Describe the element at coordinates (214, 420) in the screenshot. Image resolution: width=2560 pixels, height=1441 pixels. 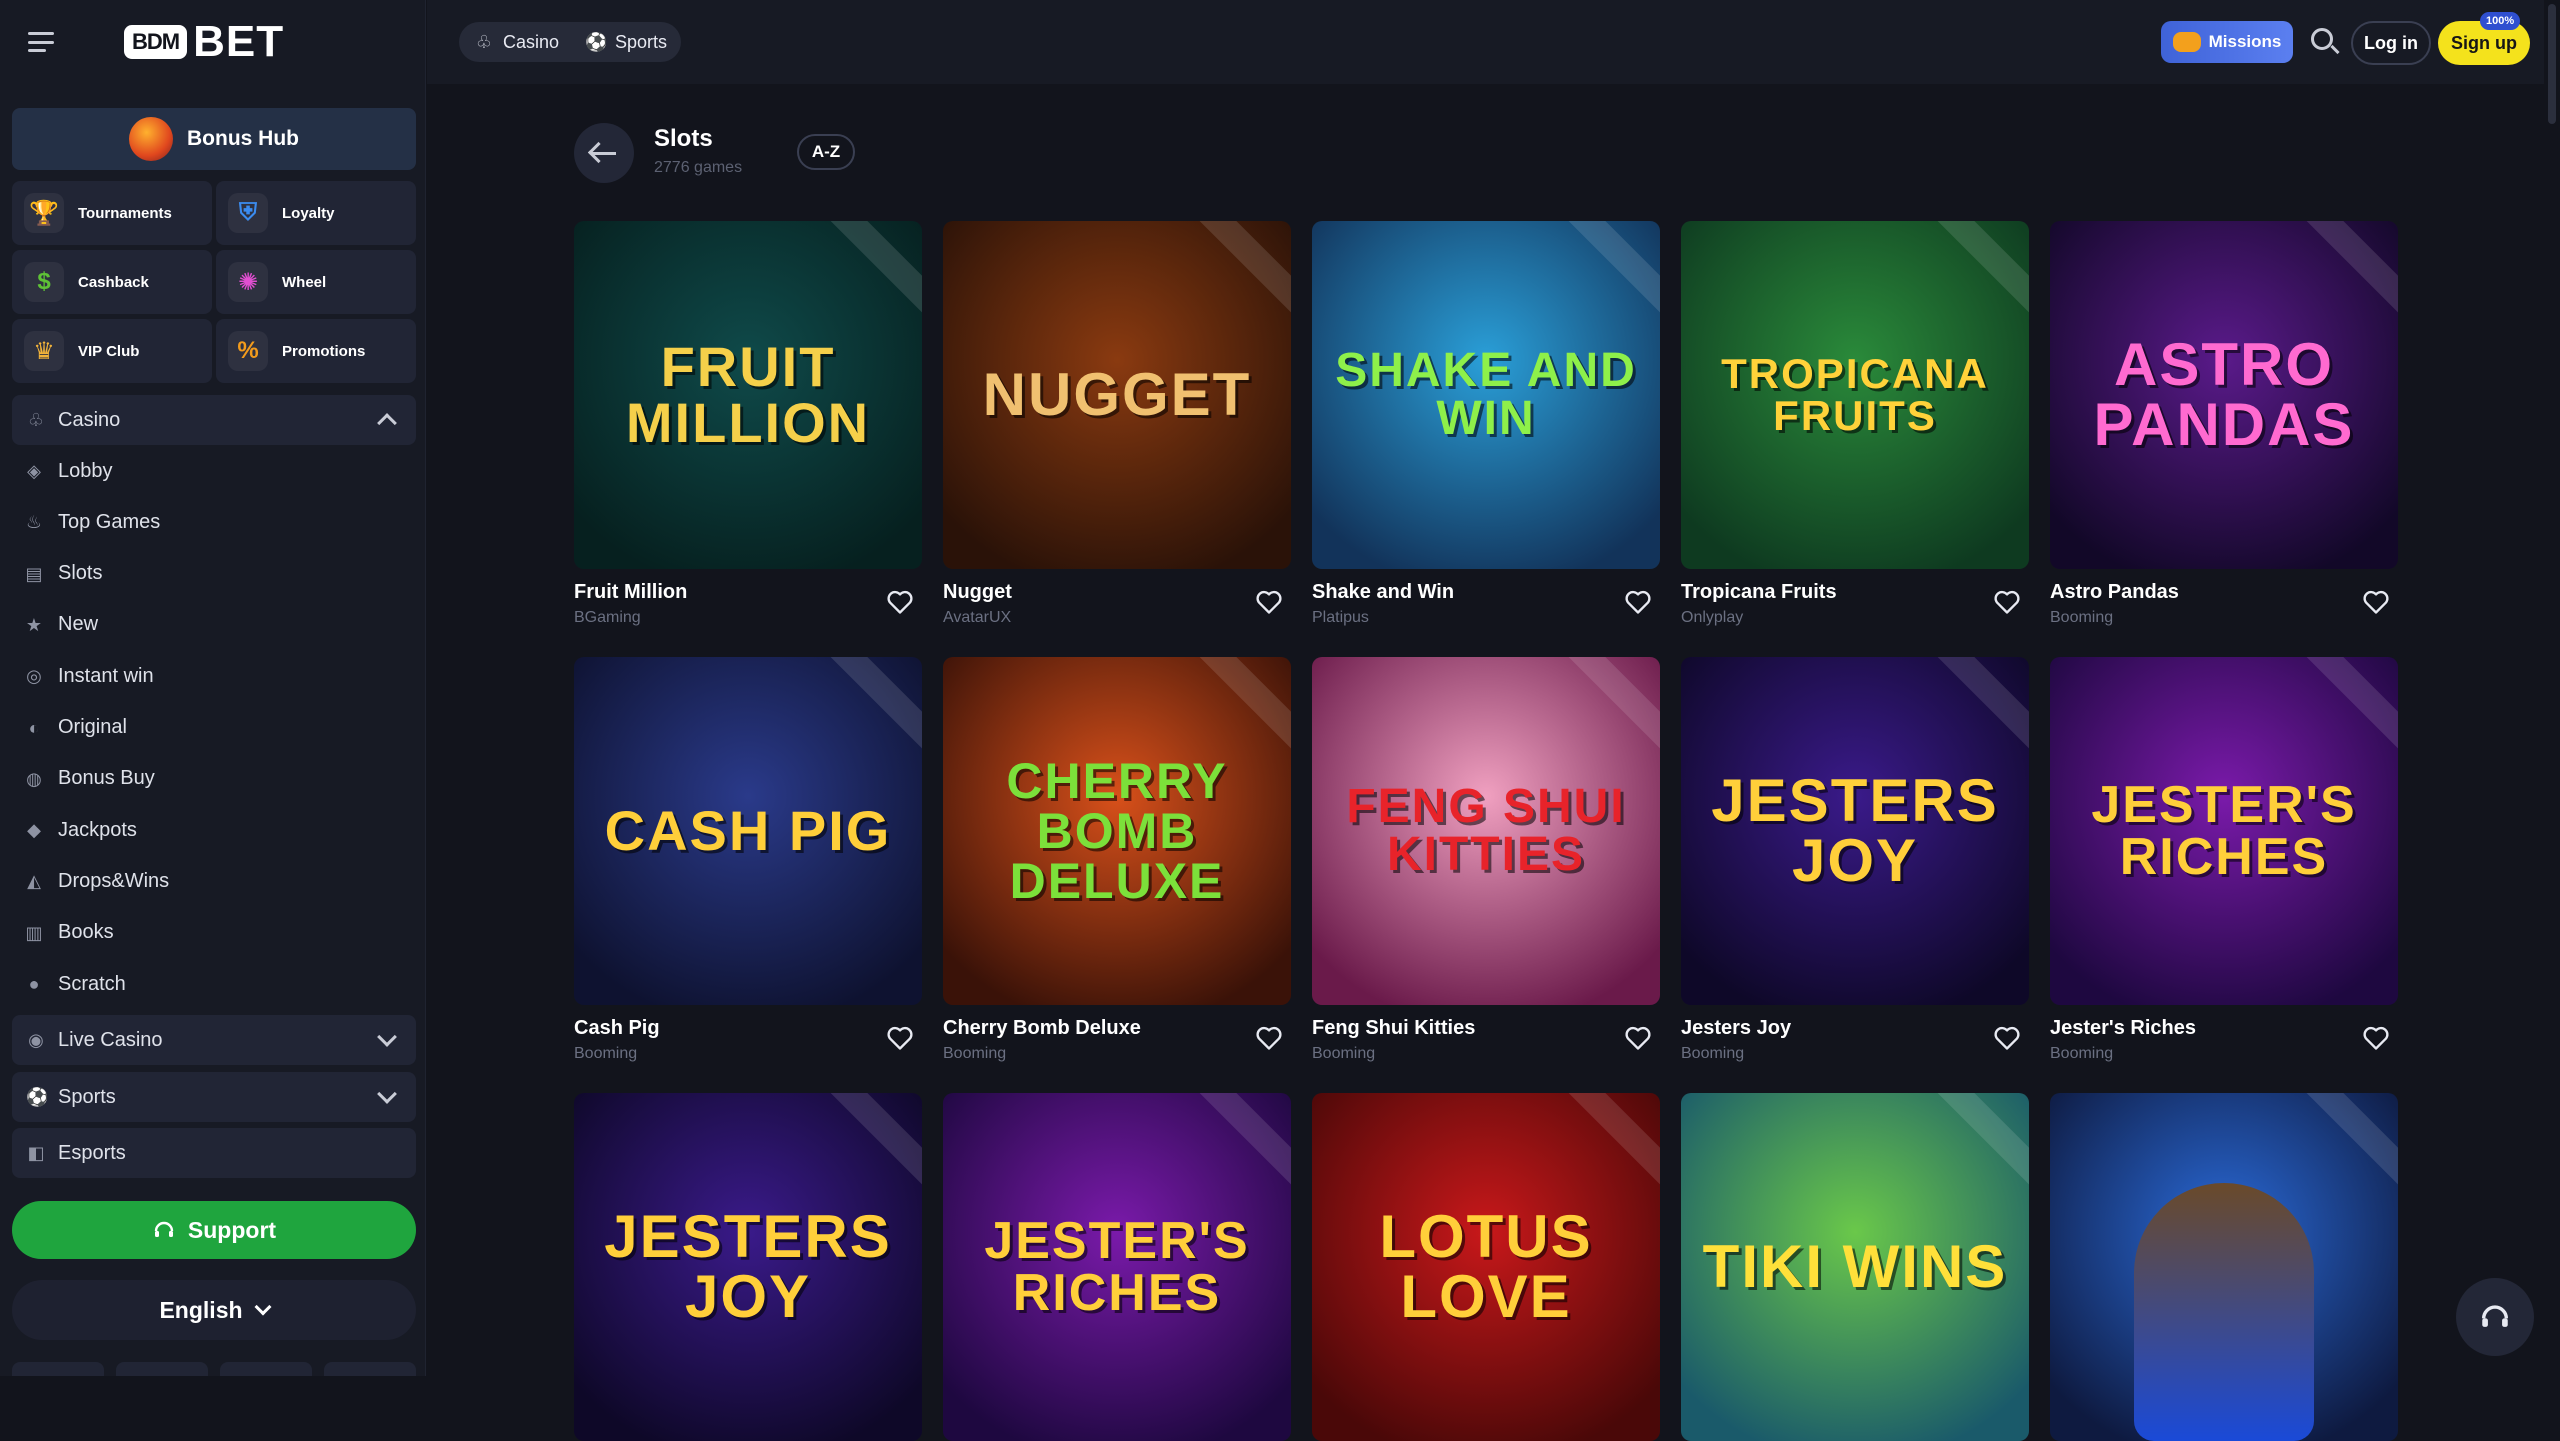
I see `casino-group-toggle: ♧ Casino` at that location.